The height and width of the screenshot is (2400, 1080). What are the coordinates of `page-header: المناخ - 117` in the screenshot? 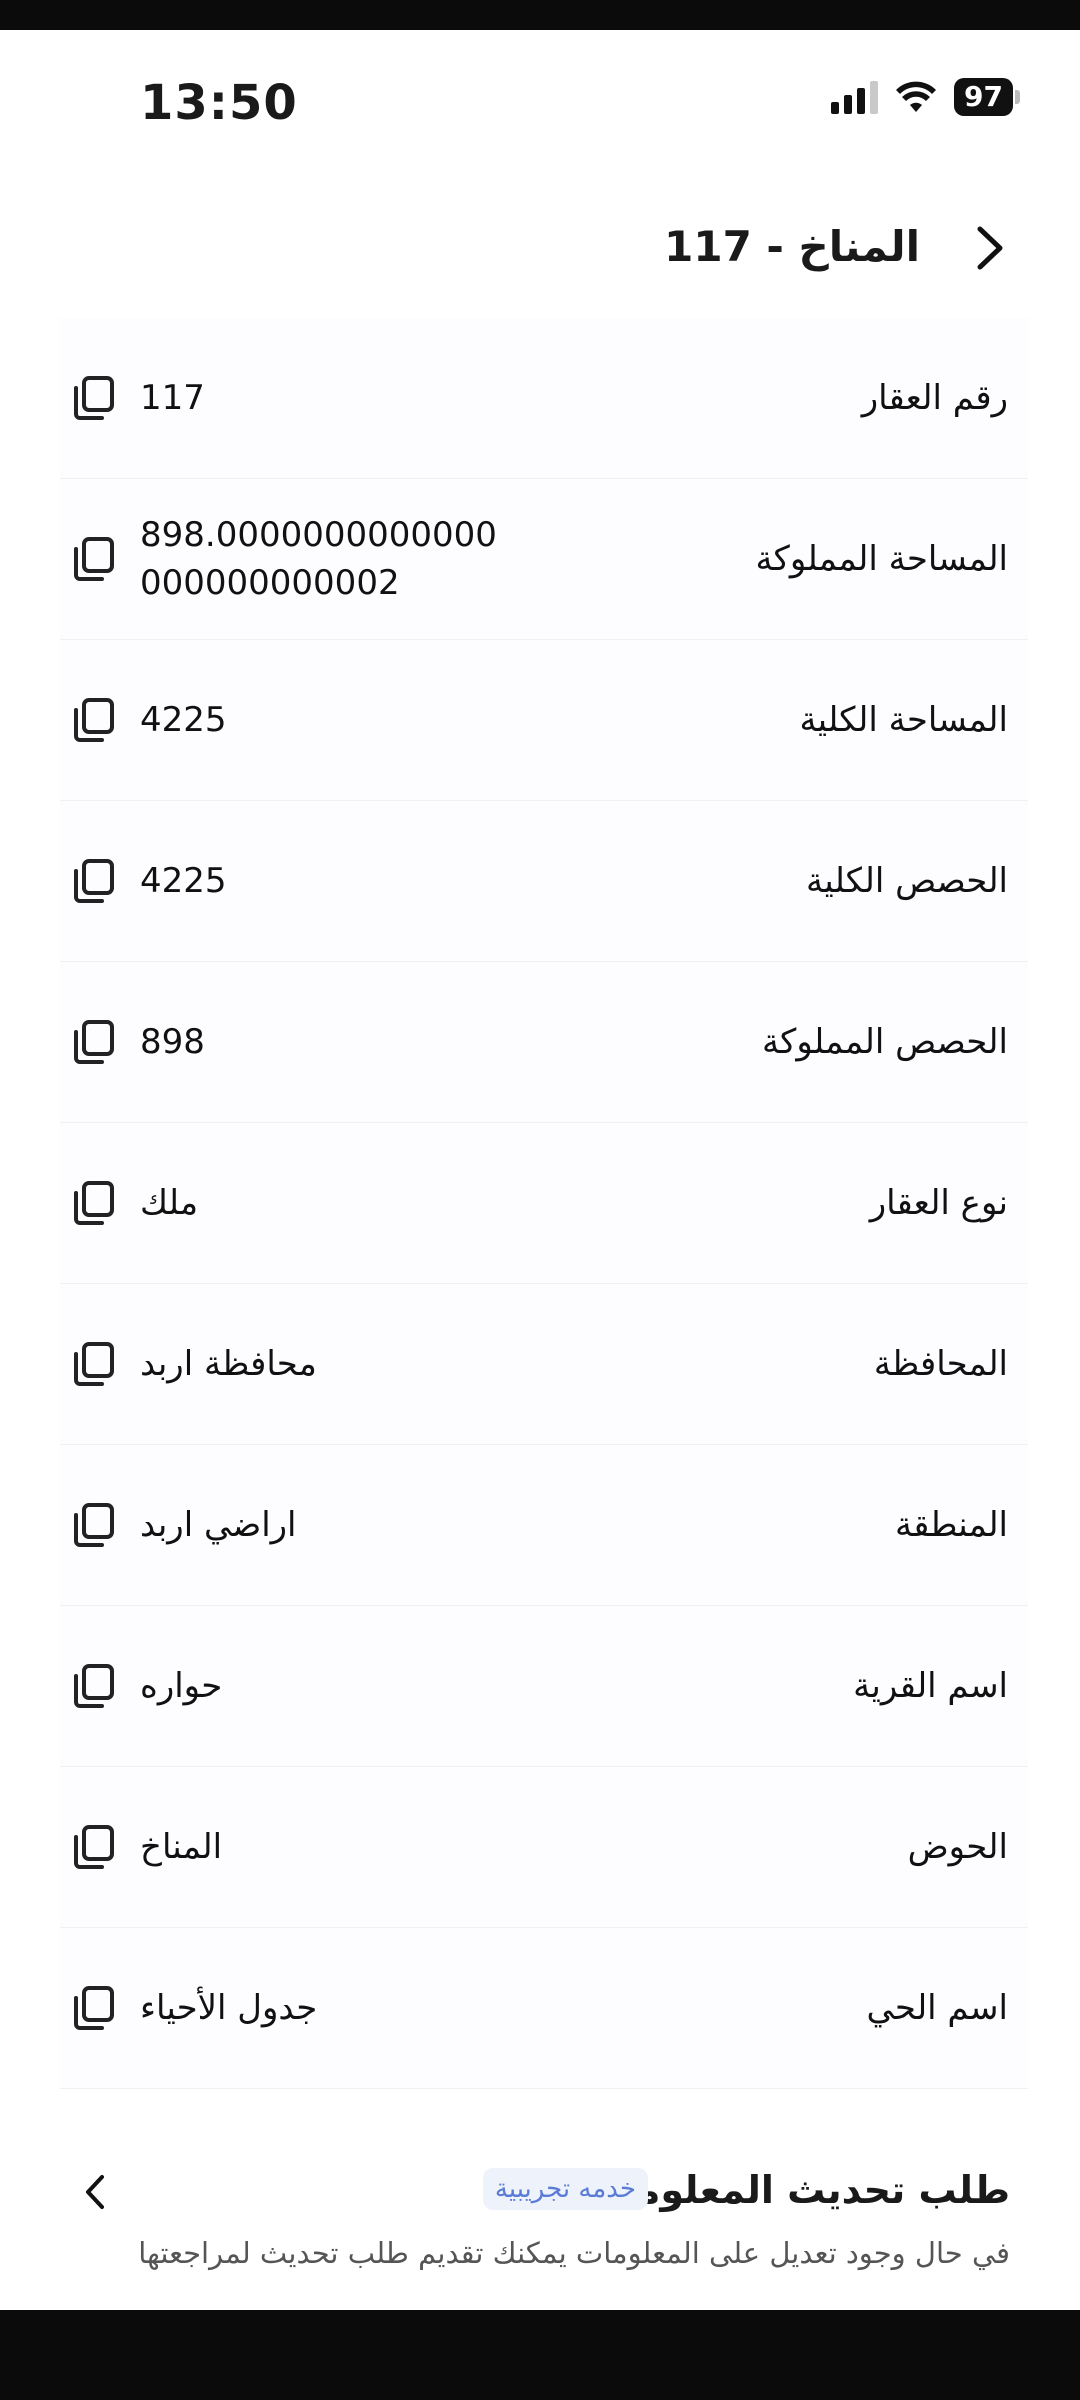 It's located at (540, 245).